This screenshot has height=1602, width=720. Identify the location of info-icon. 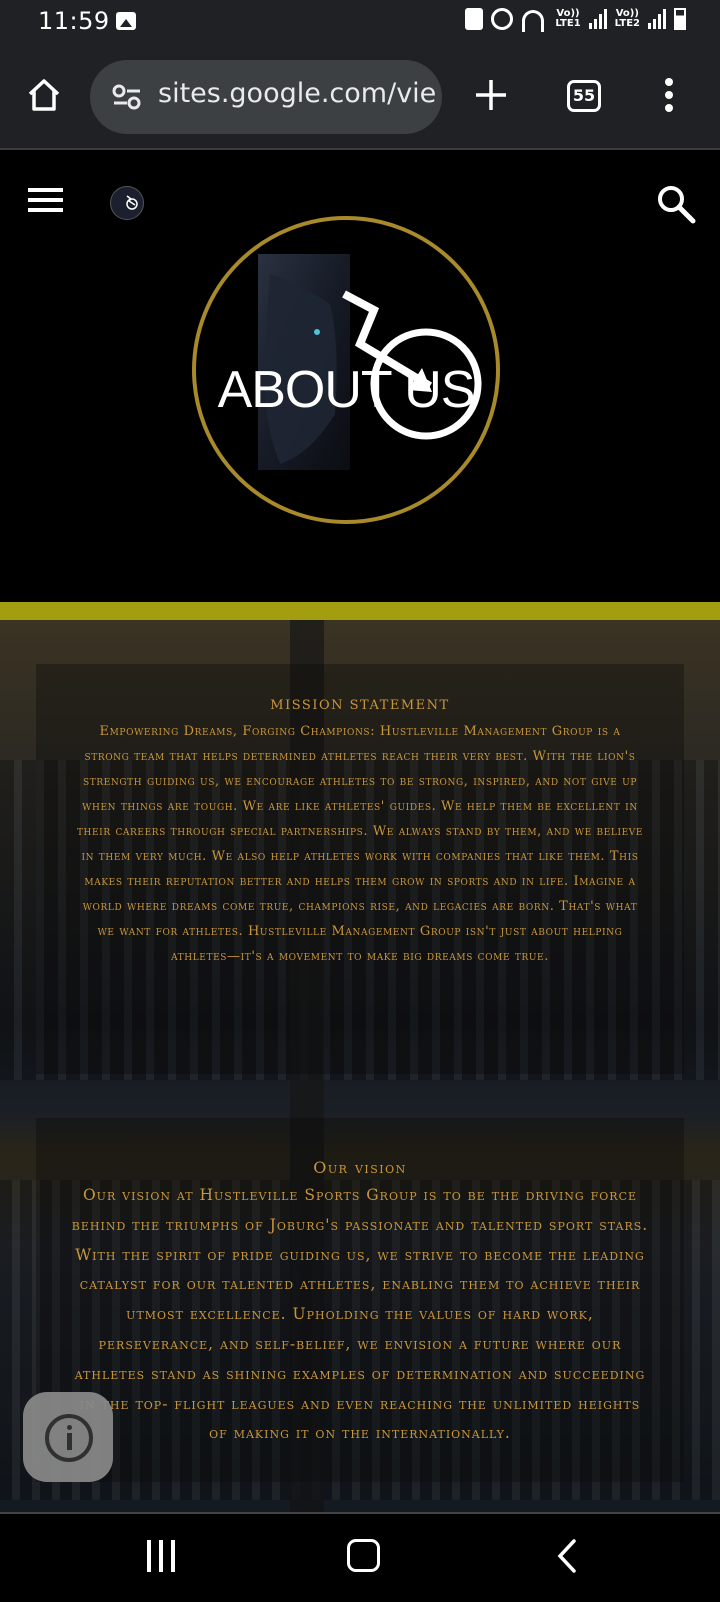
(69, 1438).